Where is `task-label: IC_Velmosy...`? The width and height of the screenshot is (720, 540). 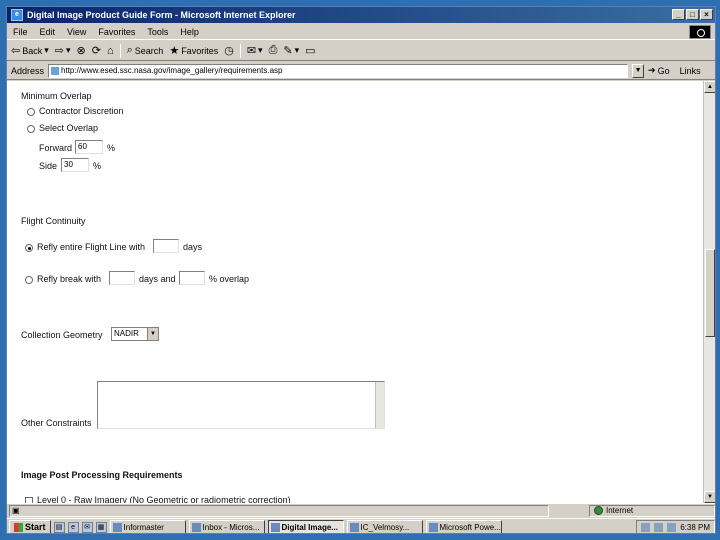 task-label: IC_Velmosy... is located at coordinates (385, 527).